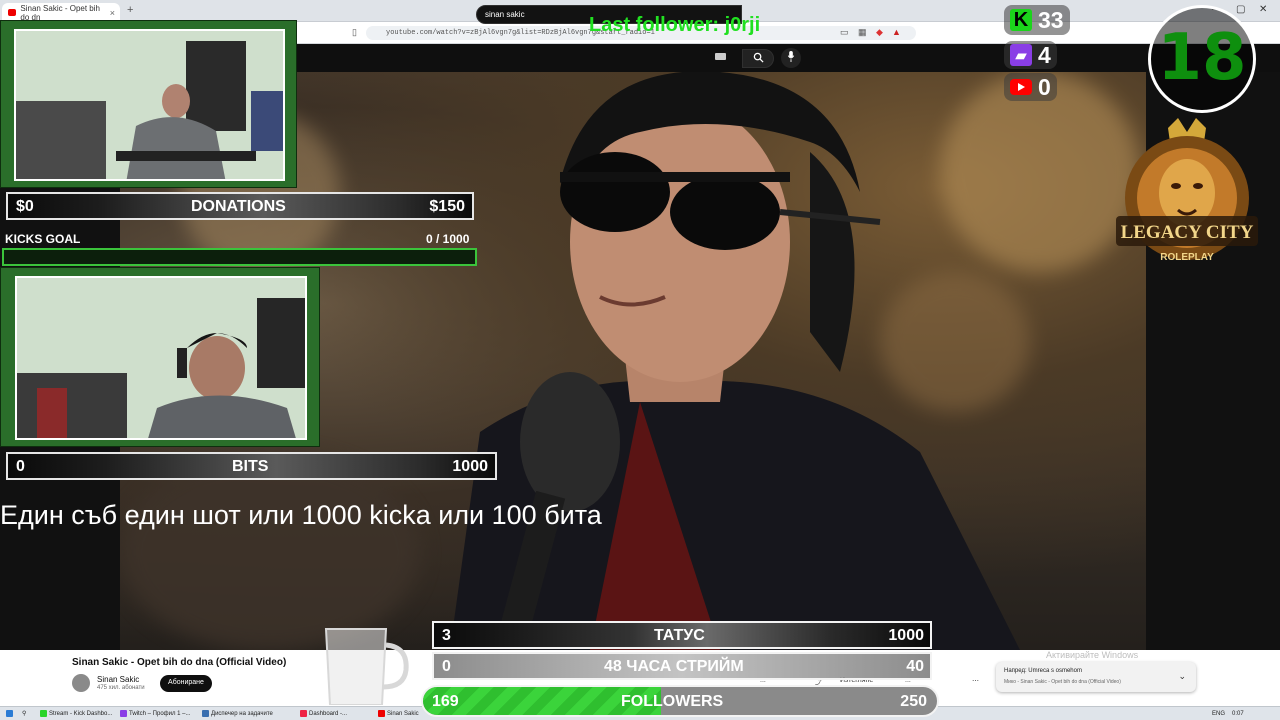  I want to click on age-rating-badge: 18, so click(1202, 59).